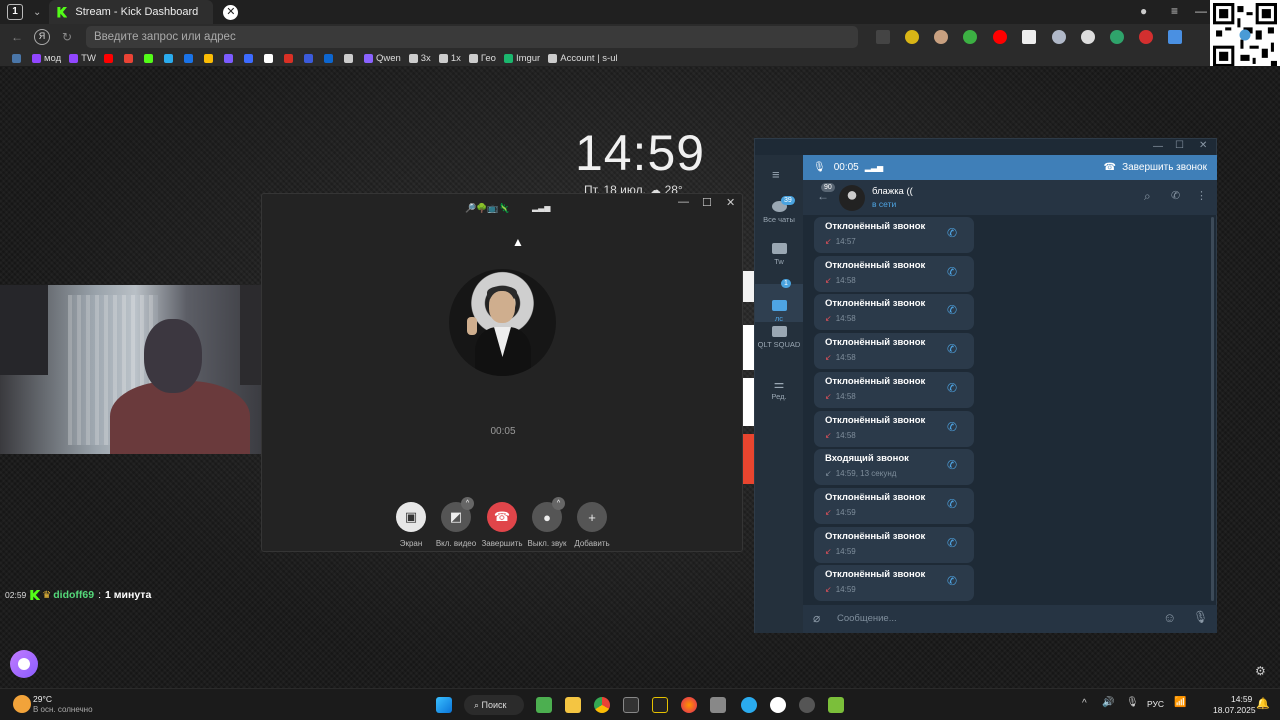 The width and height of the screenshot is (1280, 720). Describe the element at coordinates (449, 58) in the screenshot. I see `bookmark-item: 1x` at that location.